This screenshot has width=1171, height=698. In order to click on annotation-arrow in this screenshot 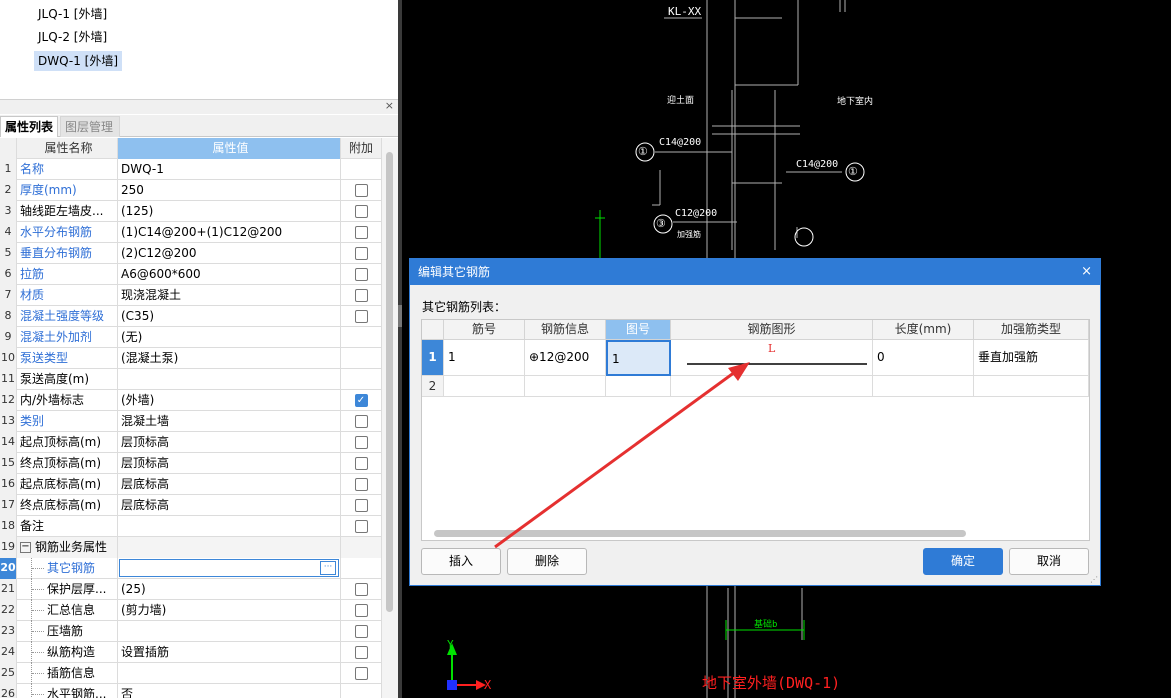, I will do `click(622, 455)`.